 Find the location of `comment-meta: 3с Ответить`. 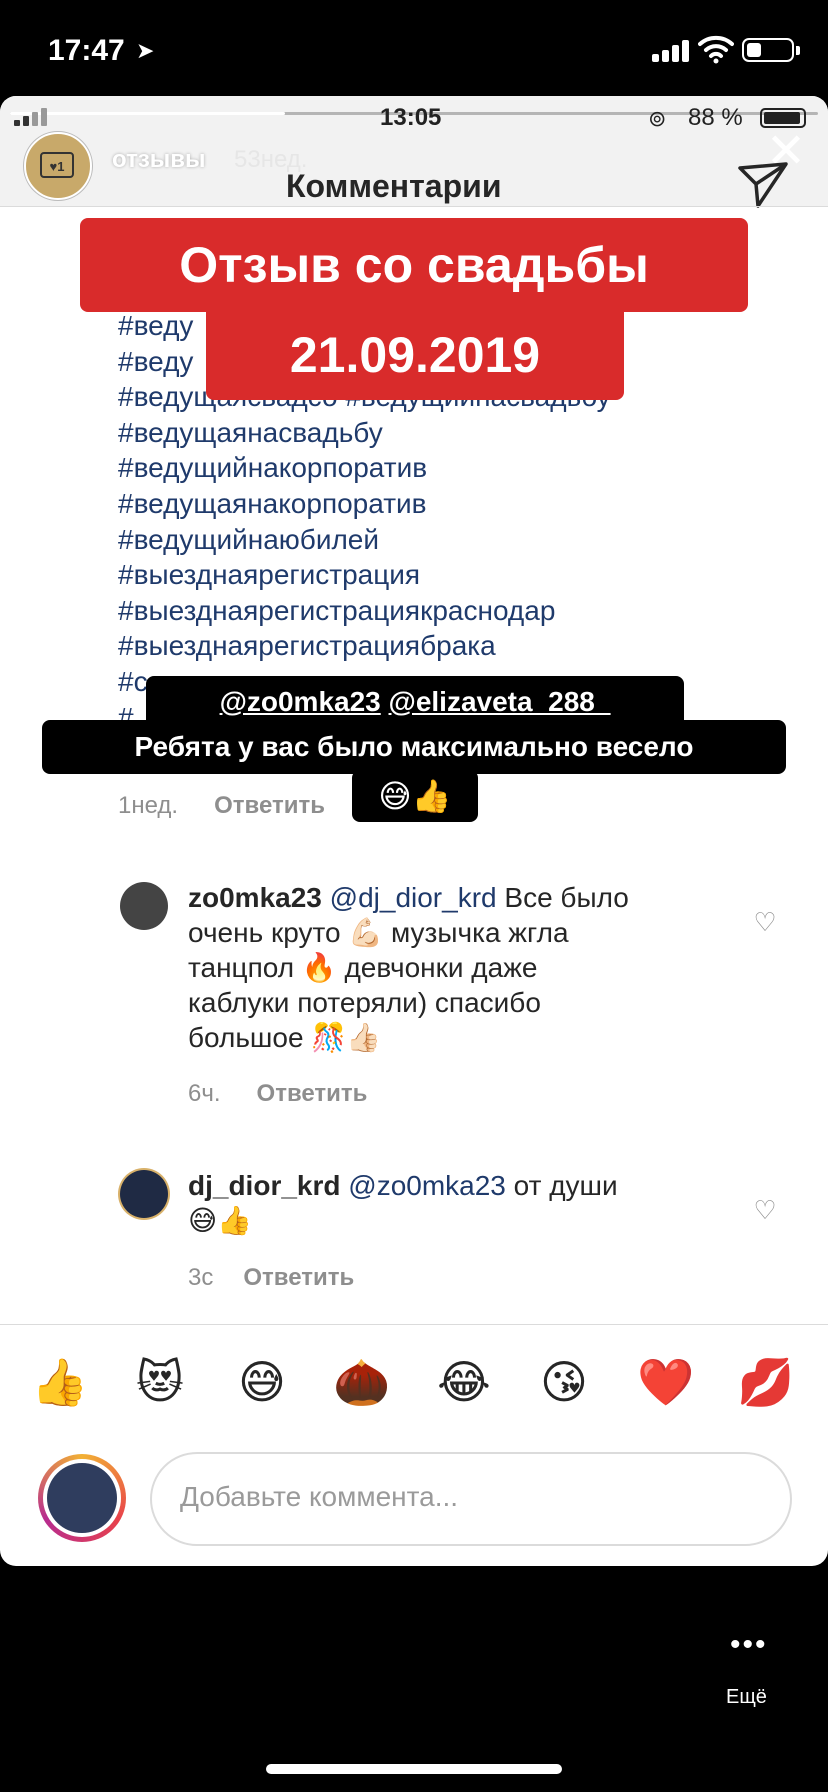

comment-meta: 3с Ответить is located at coordinates (271, 1278).